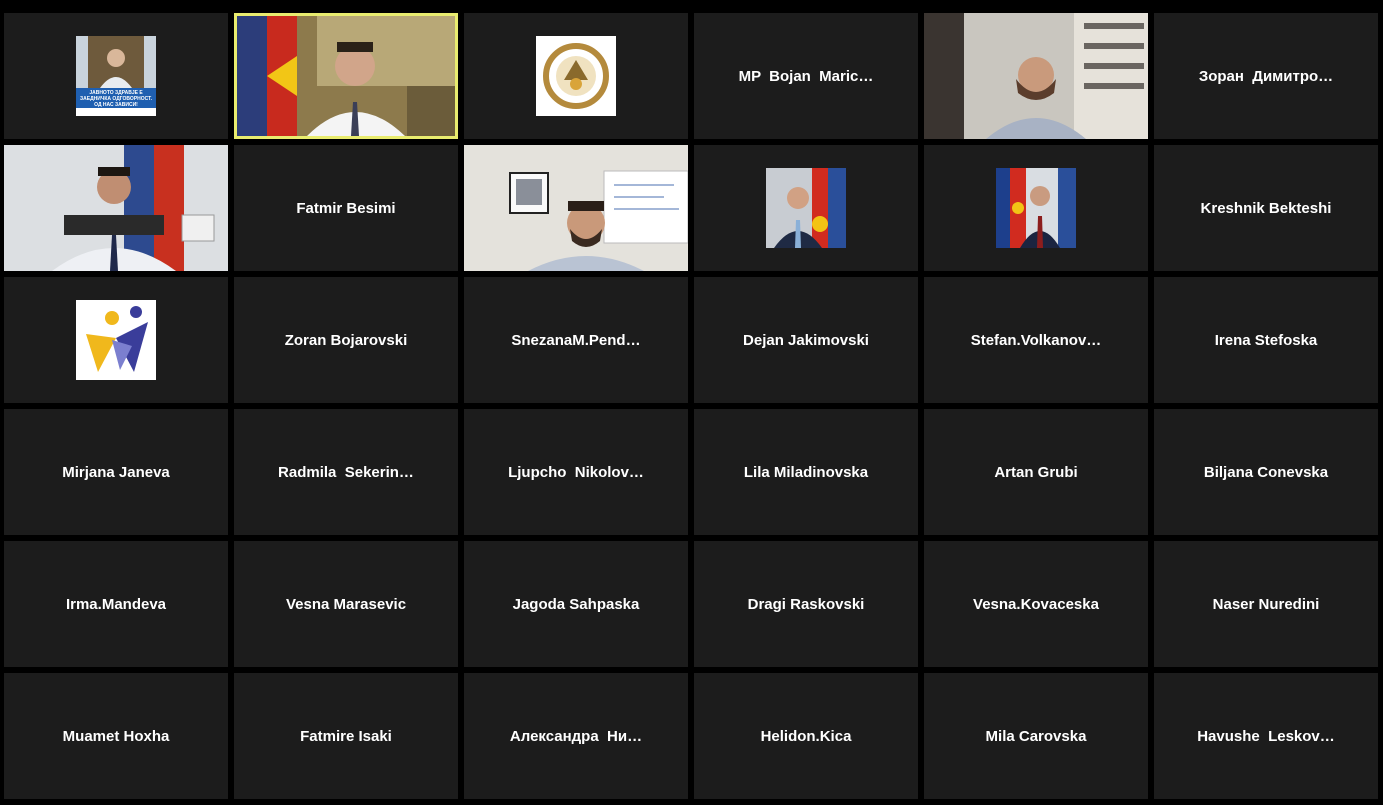  I want to click on participant-tile: Mirjana Janeva, so click(116, 472).